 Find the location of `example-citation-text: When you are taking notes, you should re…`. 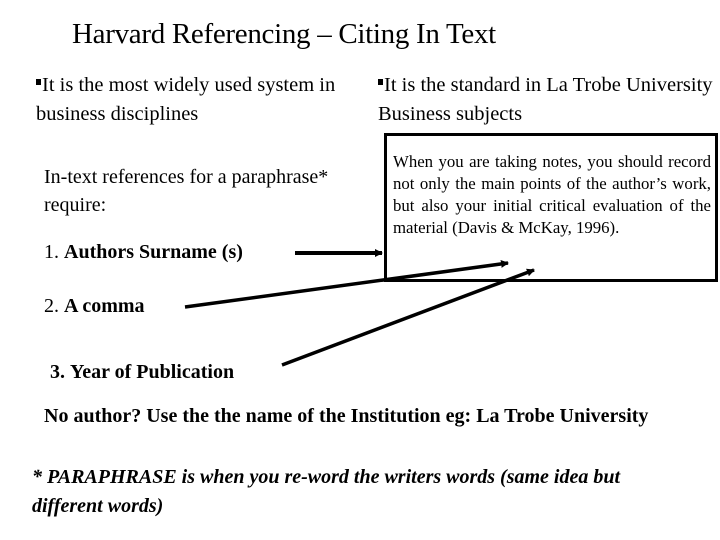

example-citation-text: When you are taking notes, you should re… is located at coordinates (552, 194).